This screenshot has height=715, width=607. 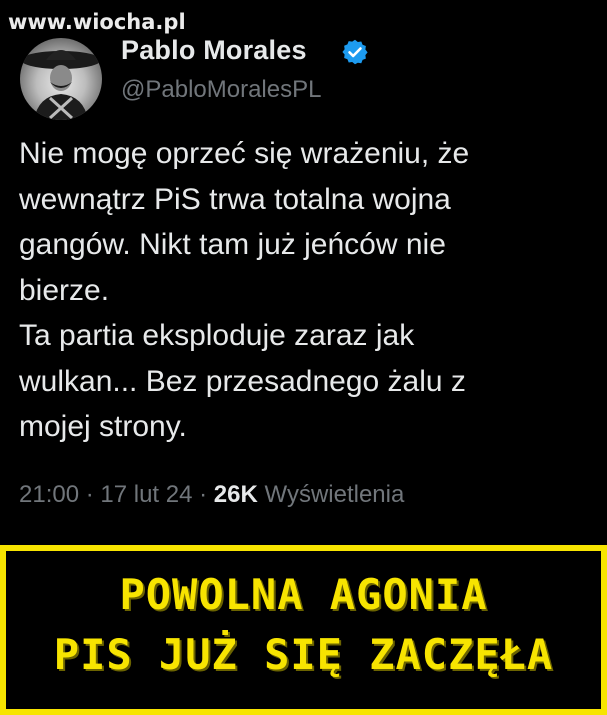 What do you see at coordinates (64, 290) in the screenshot?
I see `tweet-text-line: bierze.` at bounding box center [64, 290].